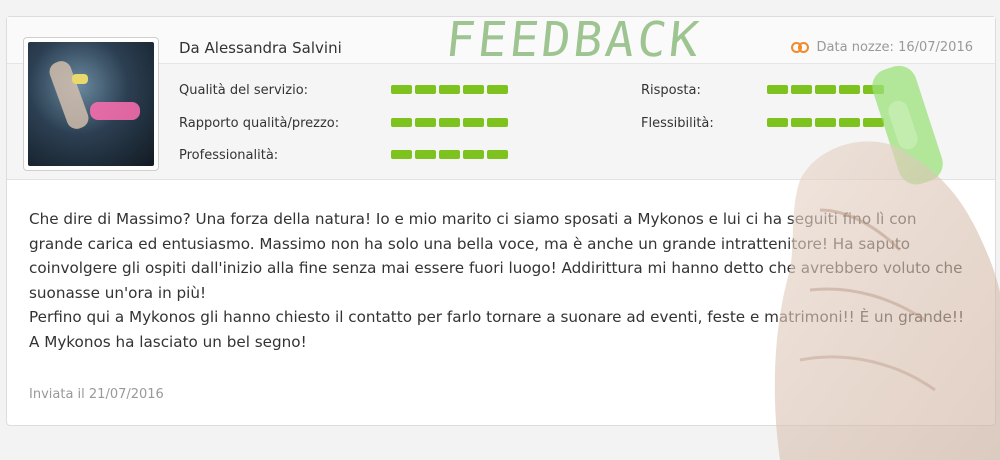 This screenshot has height=460, width=1000. What do you see at coordinates (96, 394) in the screenshot?
I see `review-sent-date: Inviata il 21/07/2016` at bounding box center [96, 394].